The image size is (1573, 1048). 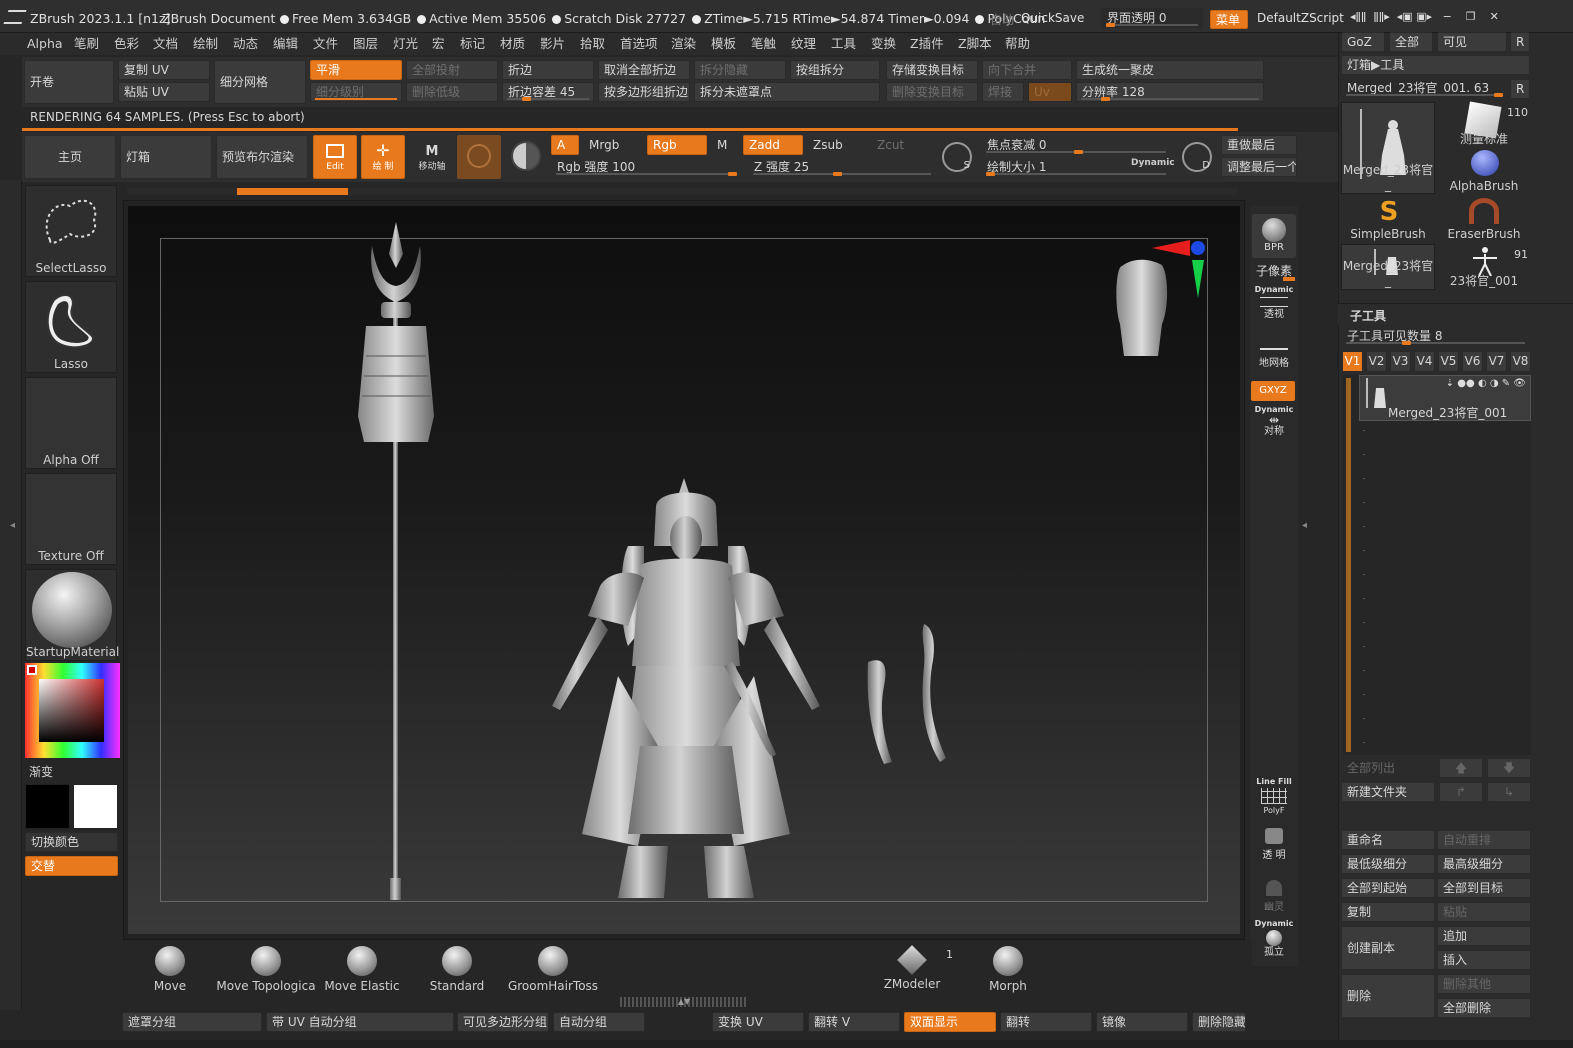 What do you see at coordinates (1520, 42) in the screenshot?
I see `goz-r-button: R` at bounding box center [1520, 42].